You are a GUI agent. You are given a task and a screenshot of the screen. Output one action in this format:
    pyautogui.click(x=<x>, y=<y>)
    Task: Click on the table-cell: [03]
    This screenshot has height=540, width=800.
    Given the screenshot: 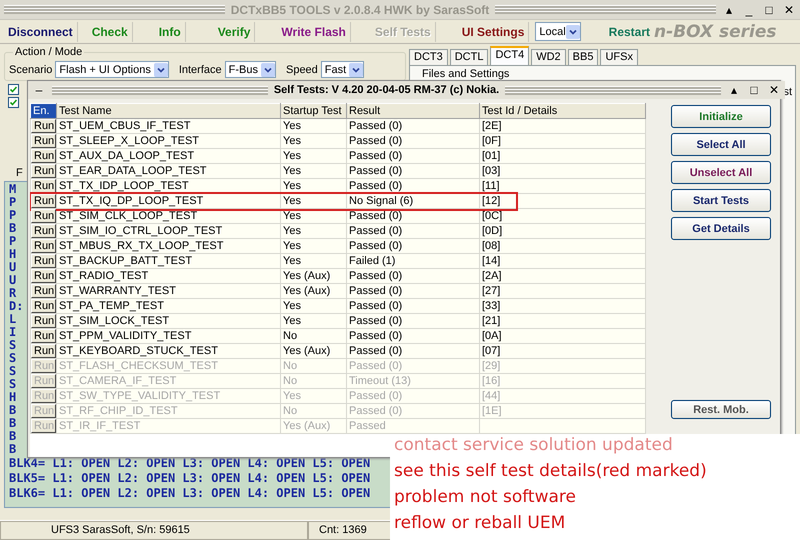 What is the action you would take?
    pyautogui.click(x=563, y=171)
    